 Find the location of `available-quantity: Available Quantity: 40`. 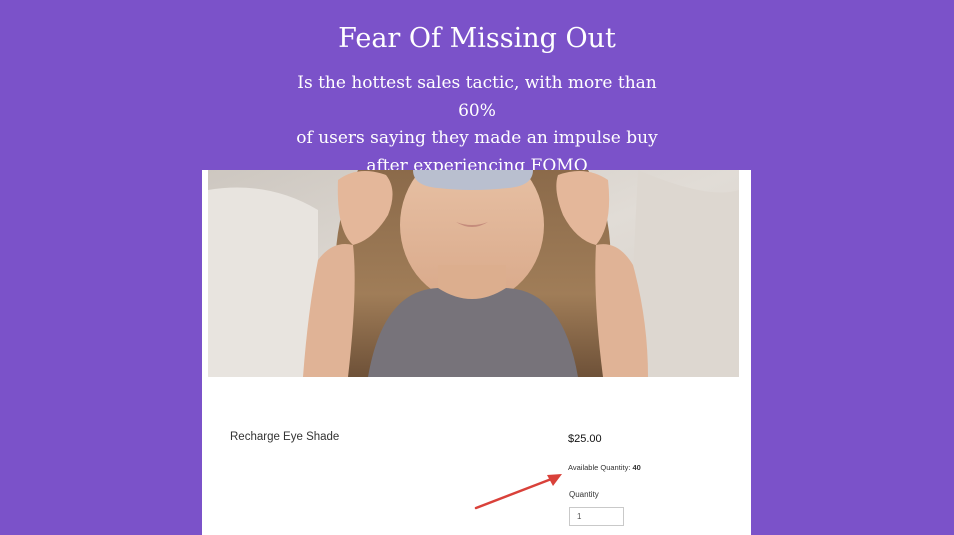

available-quantity: Available Quantity: 40 is located at coordinates (604, 467).